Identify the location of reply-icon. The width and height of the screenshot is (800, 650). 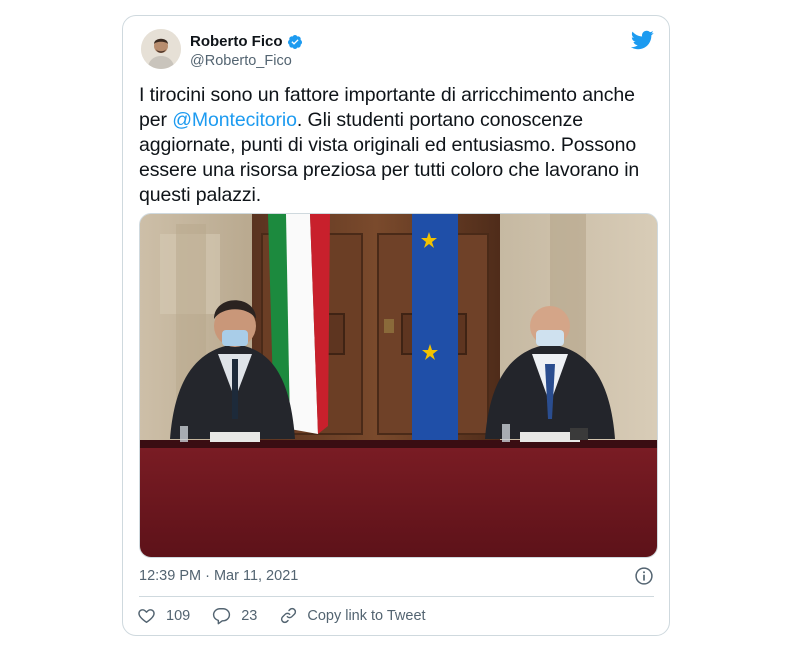
(222, 616).